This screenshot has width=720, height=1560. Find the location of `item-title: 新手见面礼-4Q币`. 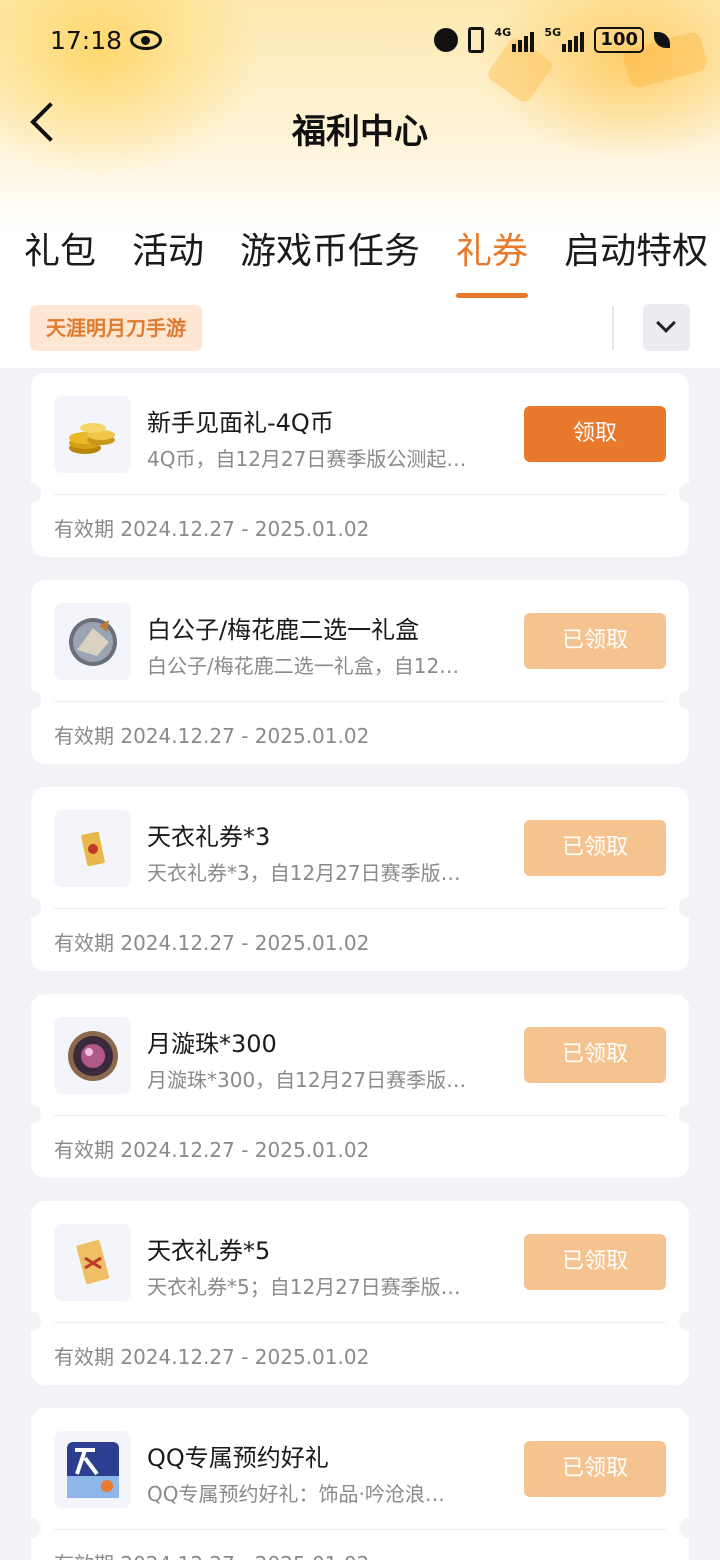

item-title: 新手见面礼-4Q币 is located at coordinates (240, 423).